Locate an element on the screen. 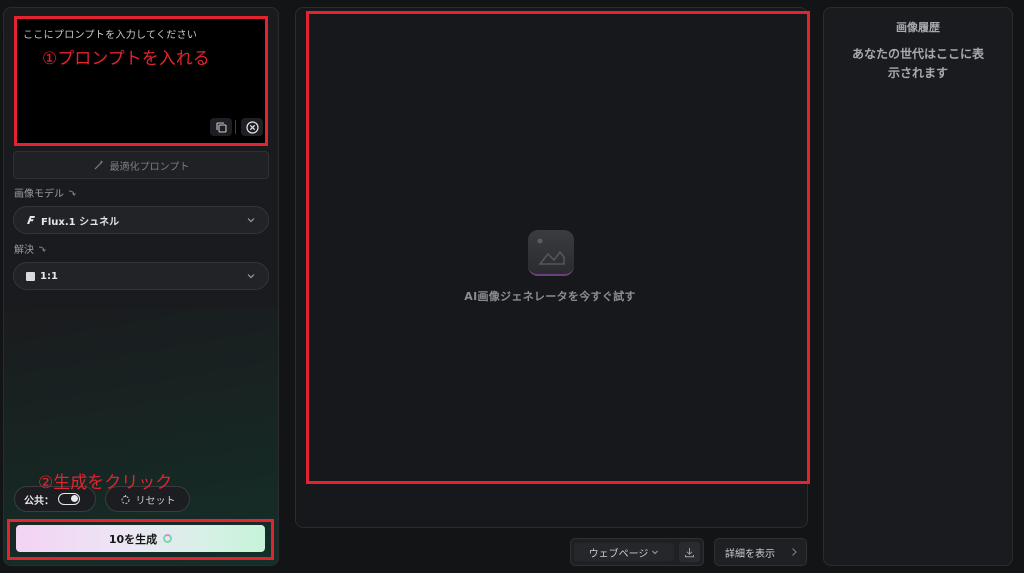  resolution-selected: 1:1 is located at coordinates (49, 276).